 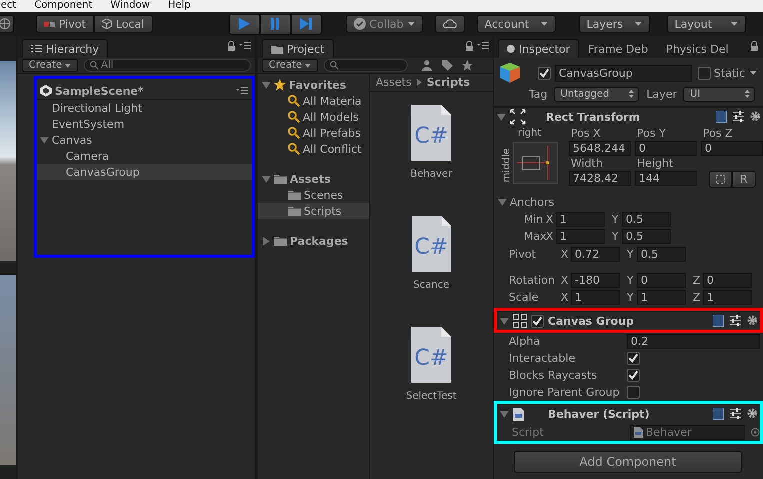 What do you see at coordinates (432, 285) in the screenshot?
I see `file-name: Scance` at bounding box center [432, 285].